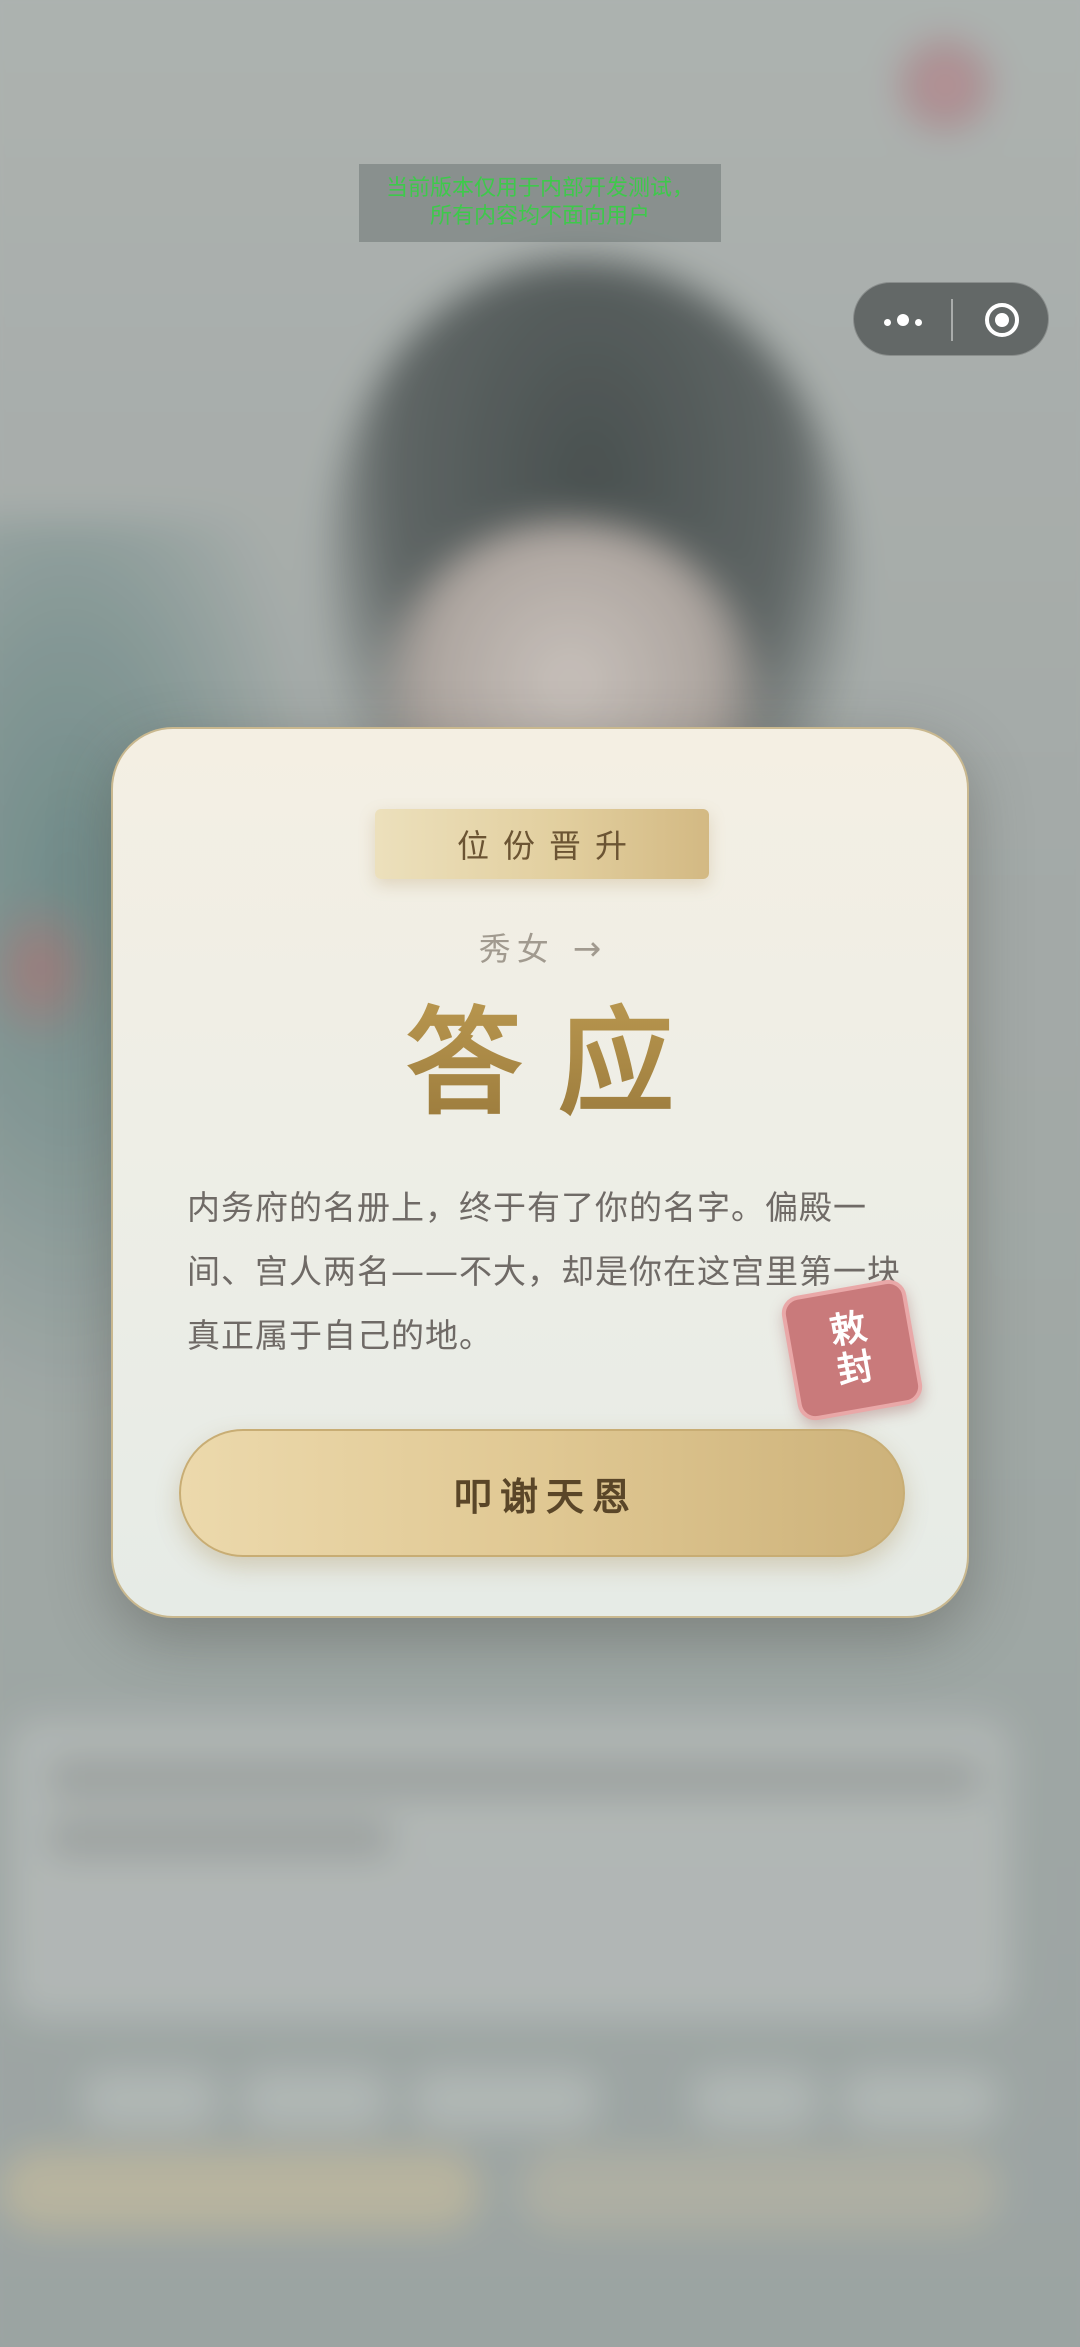  What do you see at coordinates (540, 1064) in the screenshot?
I see `new-rank-title: 答应` at bounding box center [540, 1064].